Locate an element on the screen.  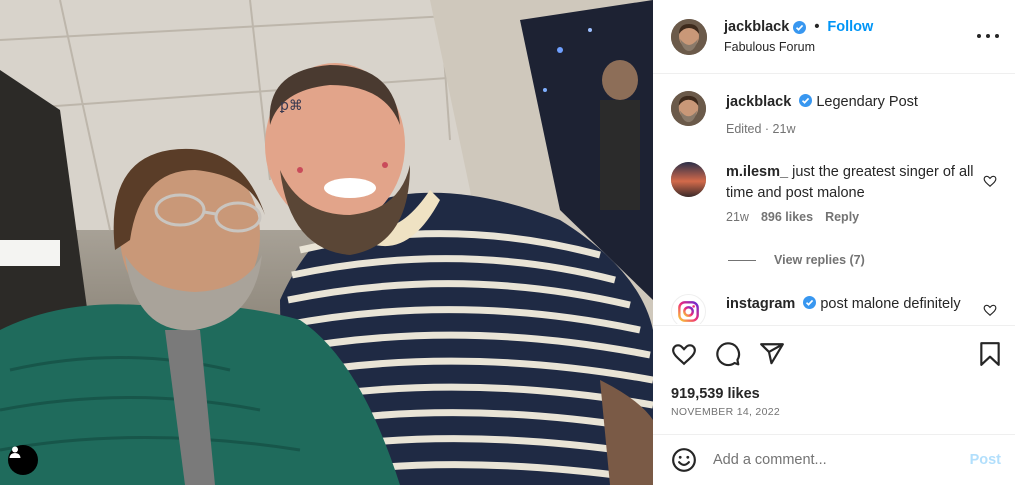
emoji-icon is located at coordinates (684, 460).